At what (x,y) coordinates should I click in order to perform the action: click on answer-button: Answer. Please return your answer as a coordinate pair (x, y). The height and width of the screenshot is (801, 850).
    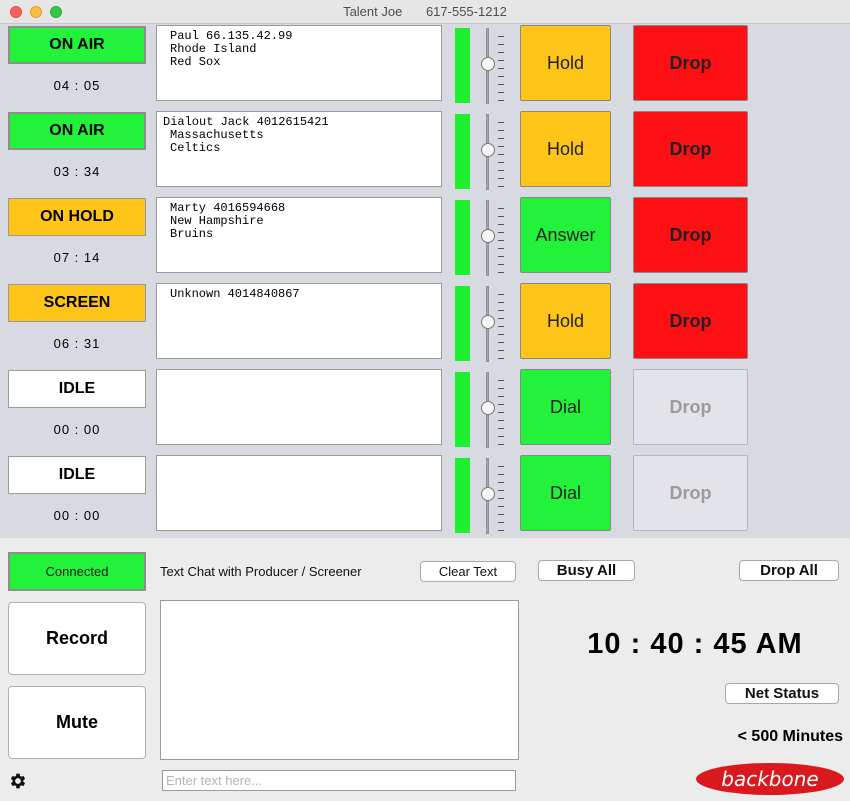
    Looking at the image, I should click on (565, 235).